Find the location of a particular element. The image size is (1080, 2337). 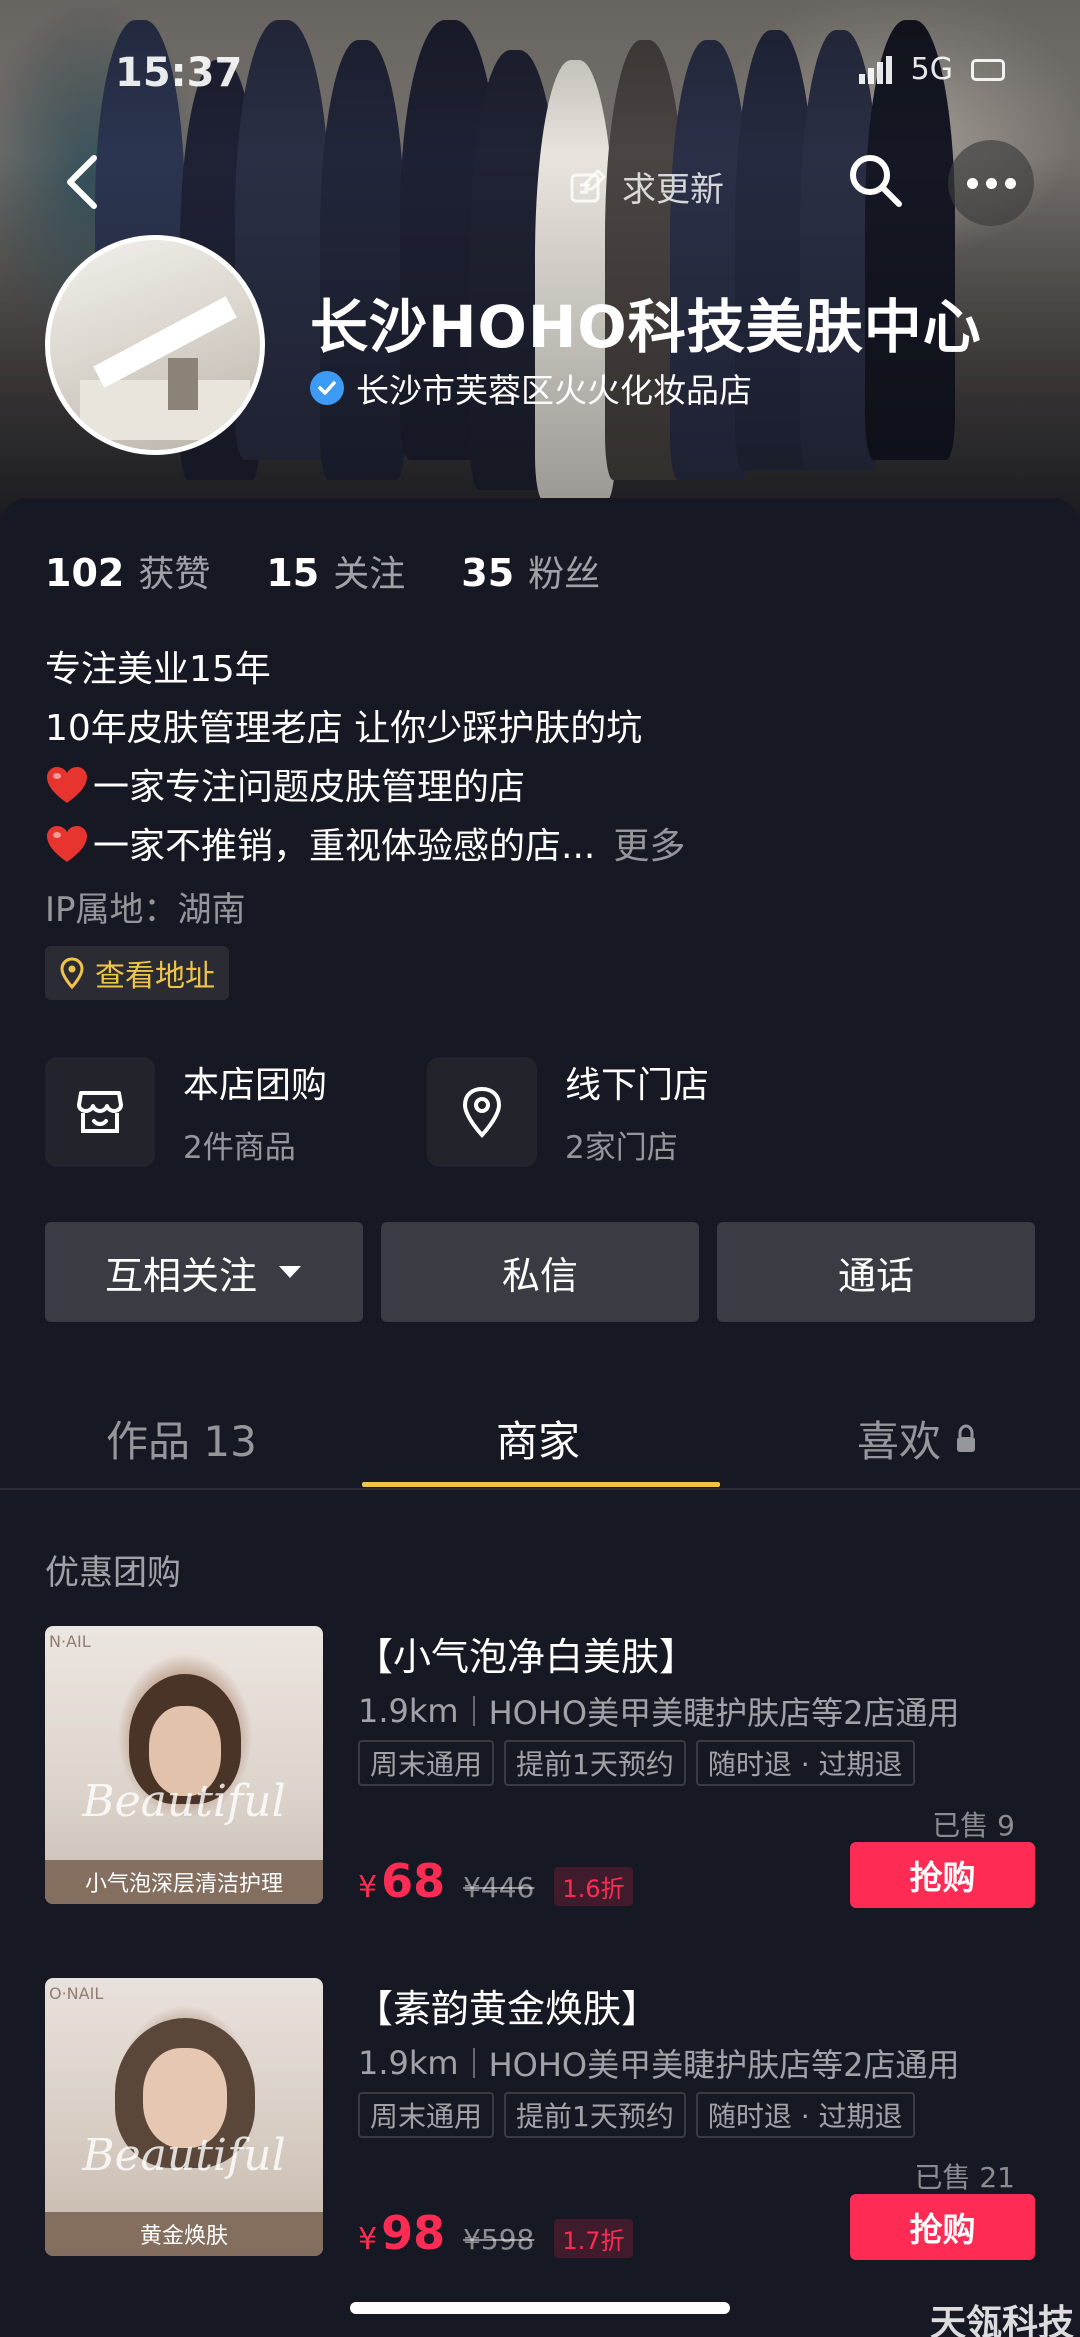

update-request-button: 求更新 is located at coordinates (646, 186).